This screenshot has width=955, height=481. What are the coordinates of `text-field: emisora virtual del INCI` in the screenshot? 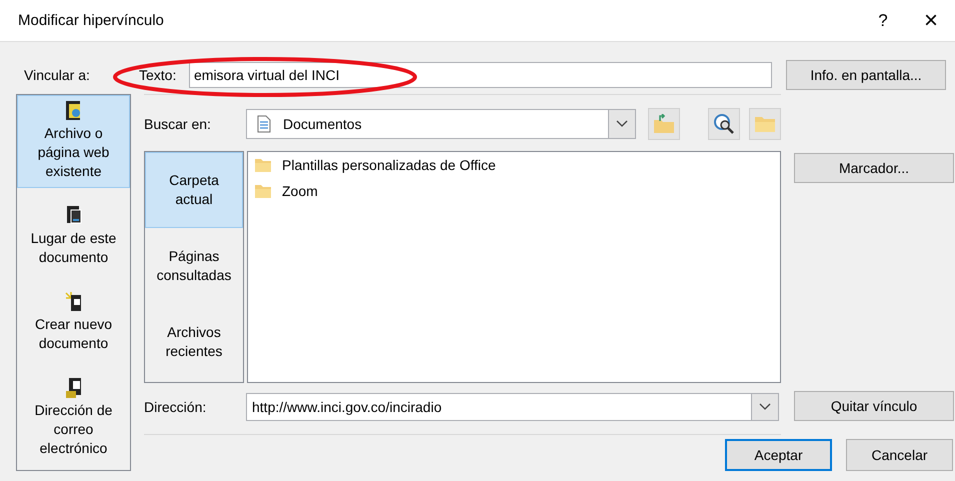 It's located at (480, 75).